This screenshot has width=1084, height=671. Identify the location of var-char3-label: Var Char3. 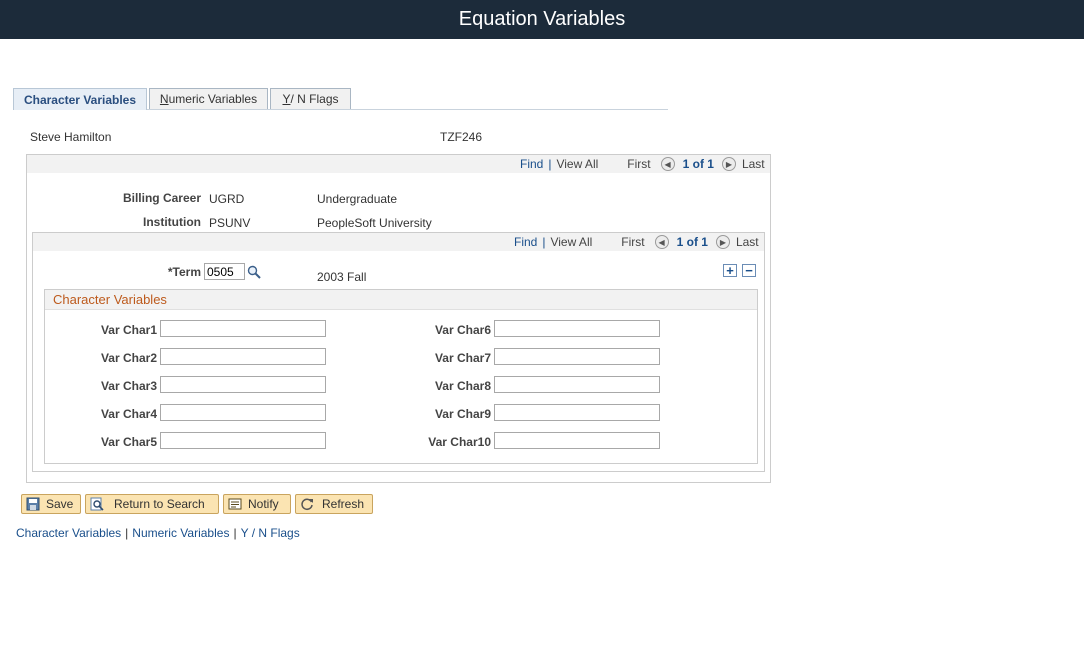
(128, 386).